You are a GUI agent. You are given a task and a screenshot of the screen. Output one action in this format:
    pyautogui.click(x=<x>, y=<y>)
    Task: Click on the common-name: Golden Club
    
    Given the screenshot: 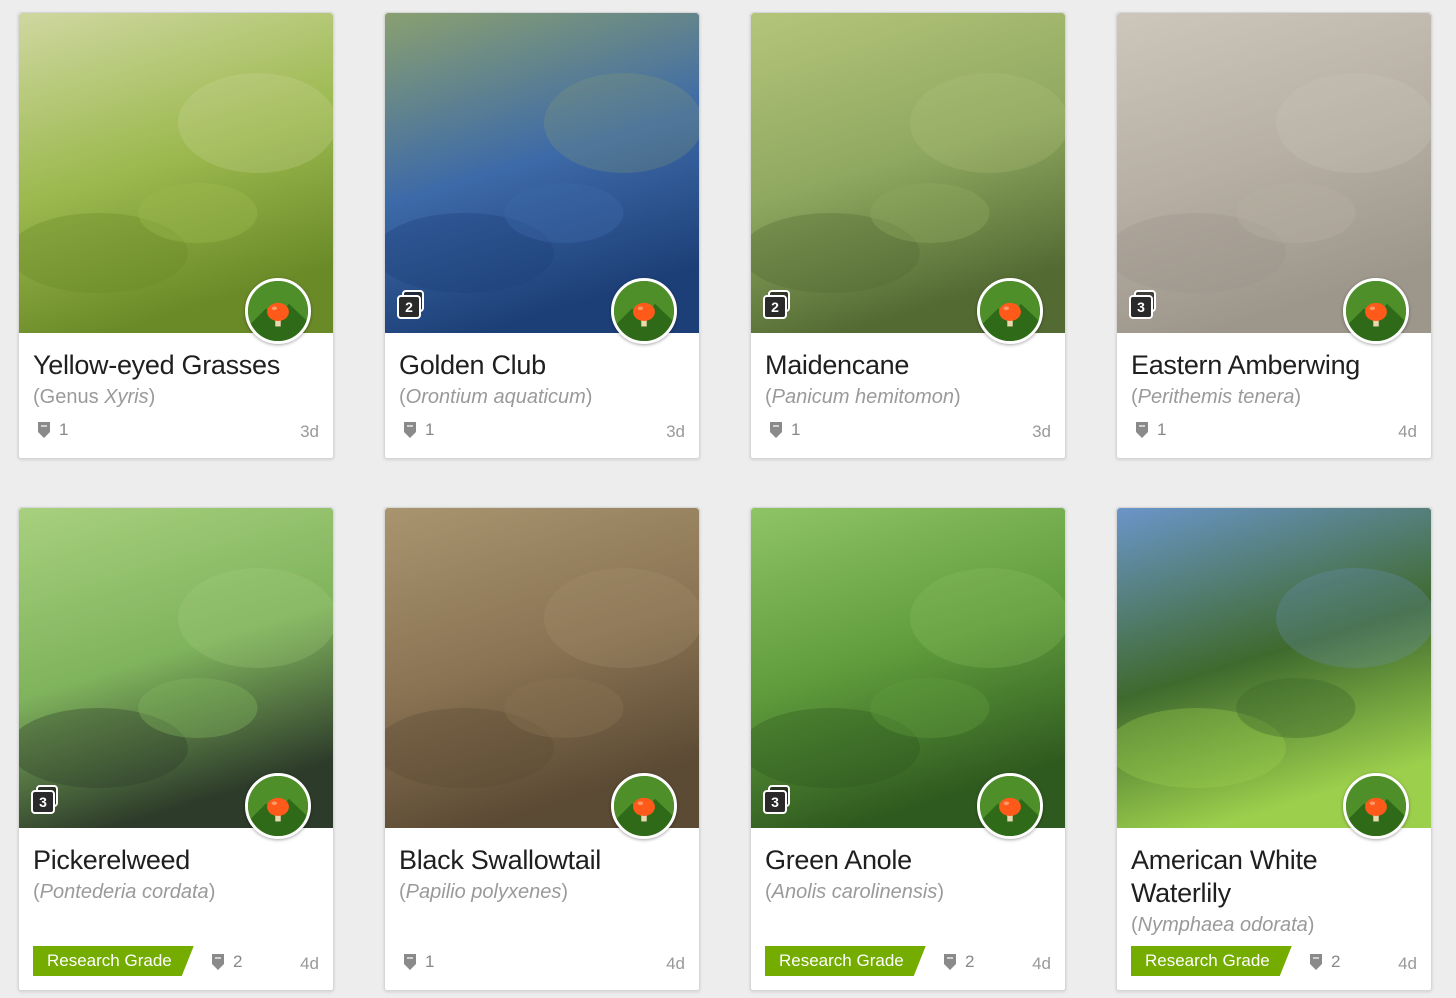 What is the action you would take?
    pyautogui.click(x=542, y=365)
    